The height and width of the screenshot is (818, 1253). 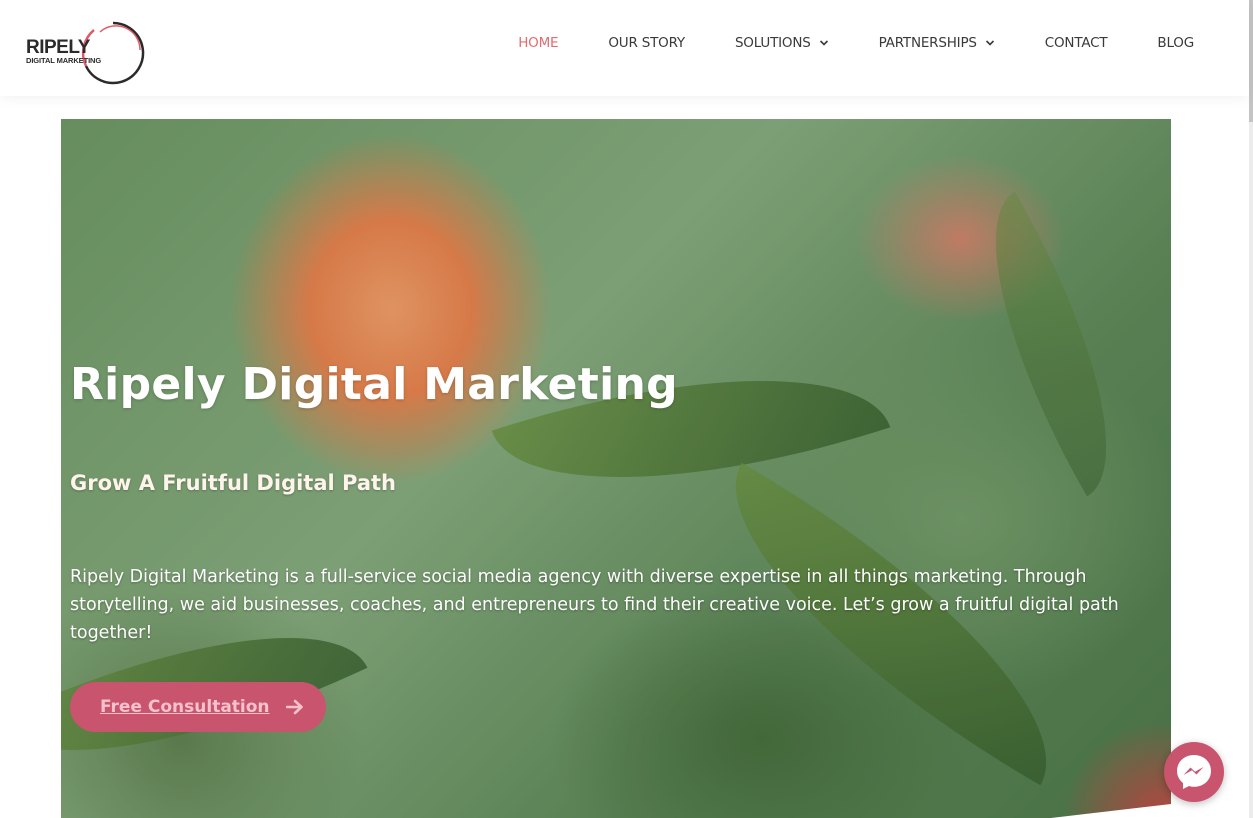 I want to click on nav-item-label: CONTACT, so click(x=1076, y=43).